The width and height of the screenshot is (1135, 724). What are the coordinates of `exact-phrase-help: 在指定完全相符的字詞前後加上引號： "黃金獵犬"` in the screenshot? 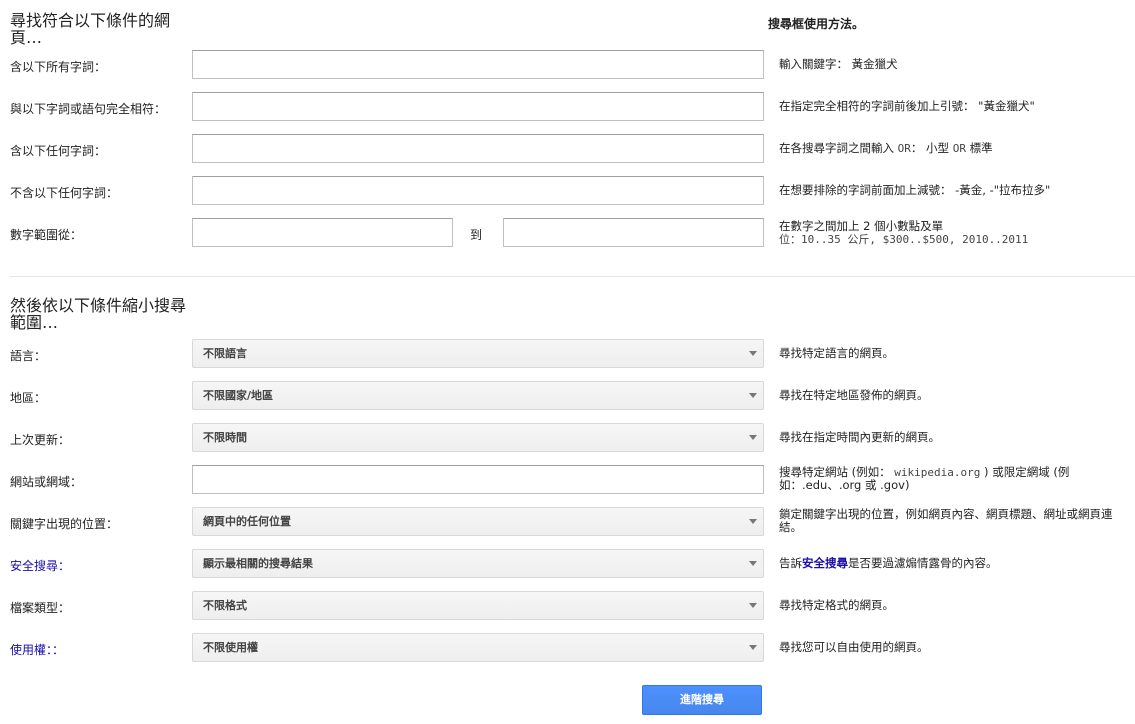 It's located at (907, 106).